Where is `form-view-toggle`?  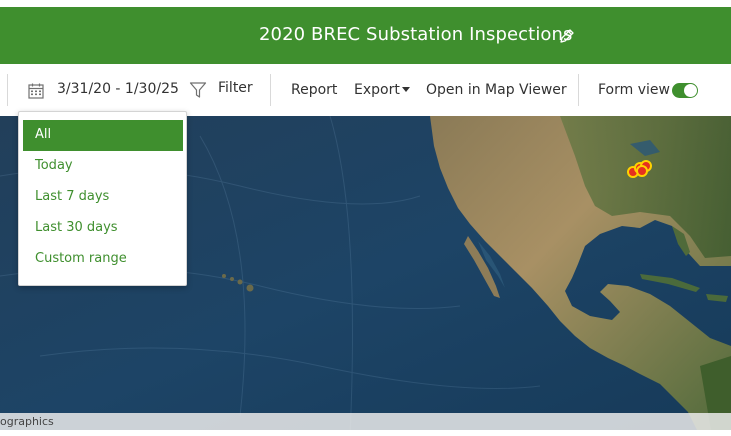
form-view-toggle is located at coordinates (685, 90).